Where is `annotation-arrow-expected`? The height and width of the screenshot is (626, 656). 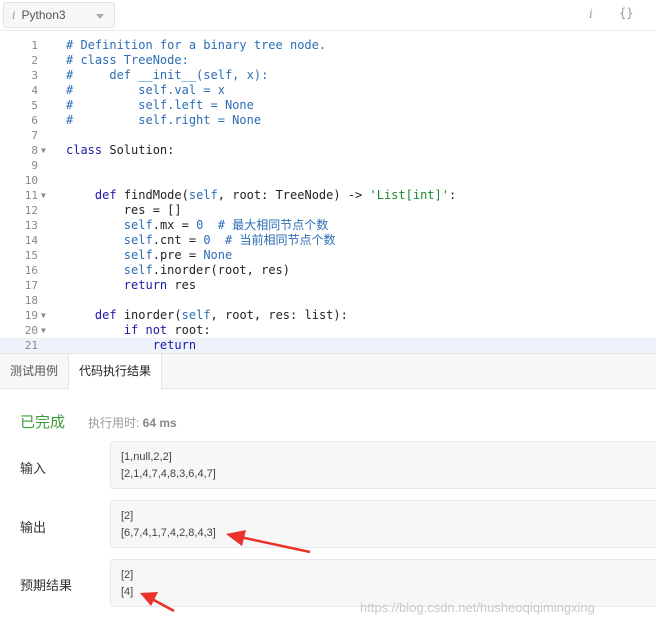
annotation-arrow-expected is located at coordinates (157, 602).